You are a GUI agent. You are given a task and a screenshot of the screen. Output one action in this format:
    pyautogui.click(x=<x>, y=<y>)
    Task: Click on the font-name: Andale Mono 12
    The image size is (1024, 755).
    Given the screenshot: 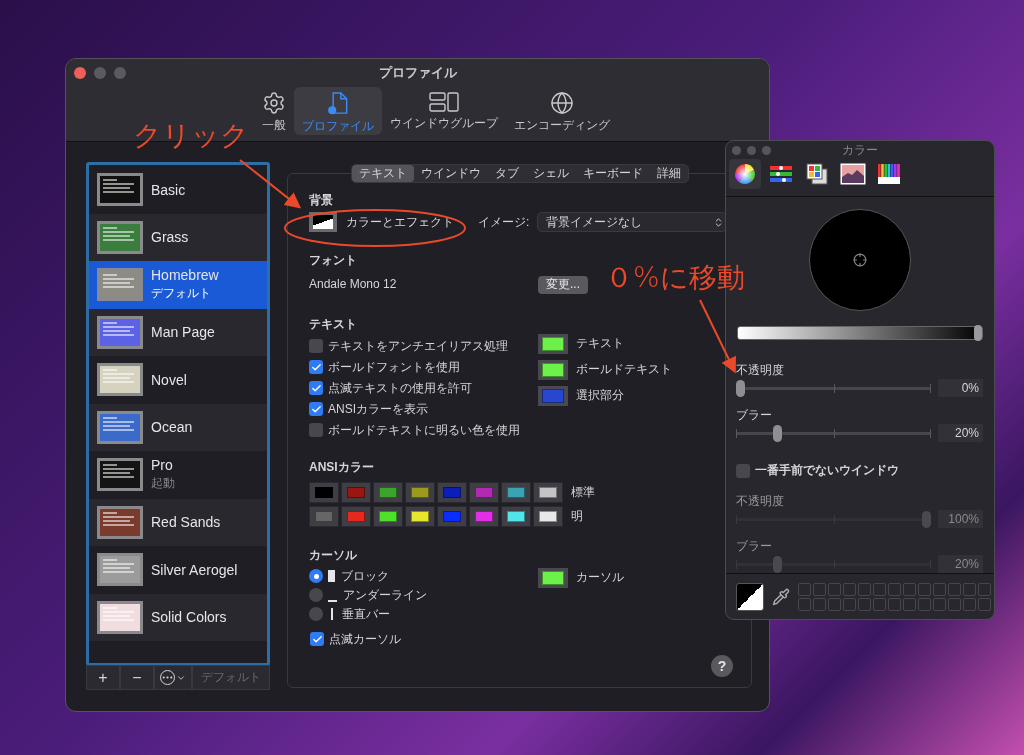 What is the action you would take?
    pyautogui.click(x=353, y=283)
    